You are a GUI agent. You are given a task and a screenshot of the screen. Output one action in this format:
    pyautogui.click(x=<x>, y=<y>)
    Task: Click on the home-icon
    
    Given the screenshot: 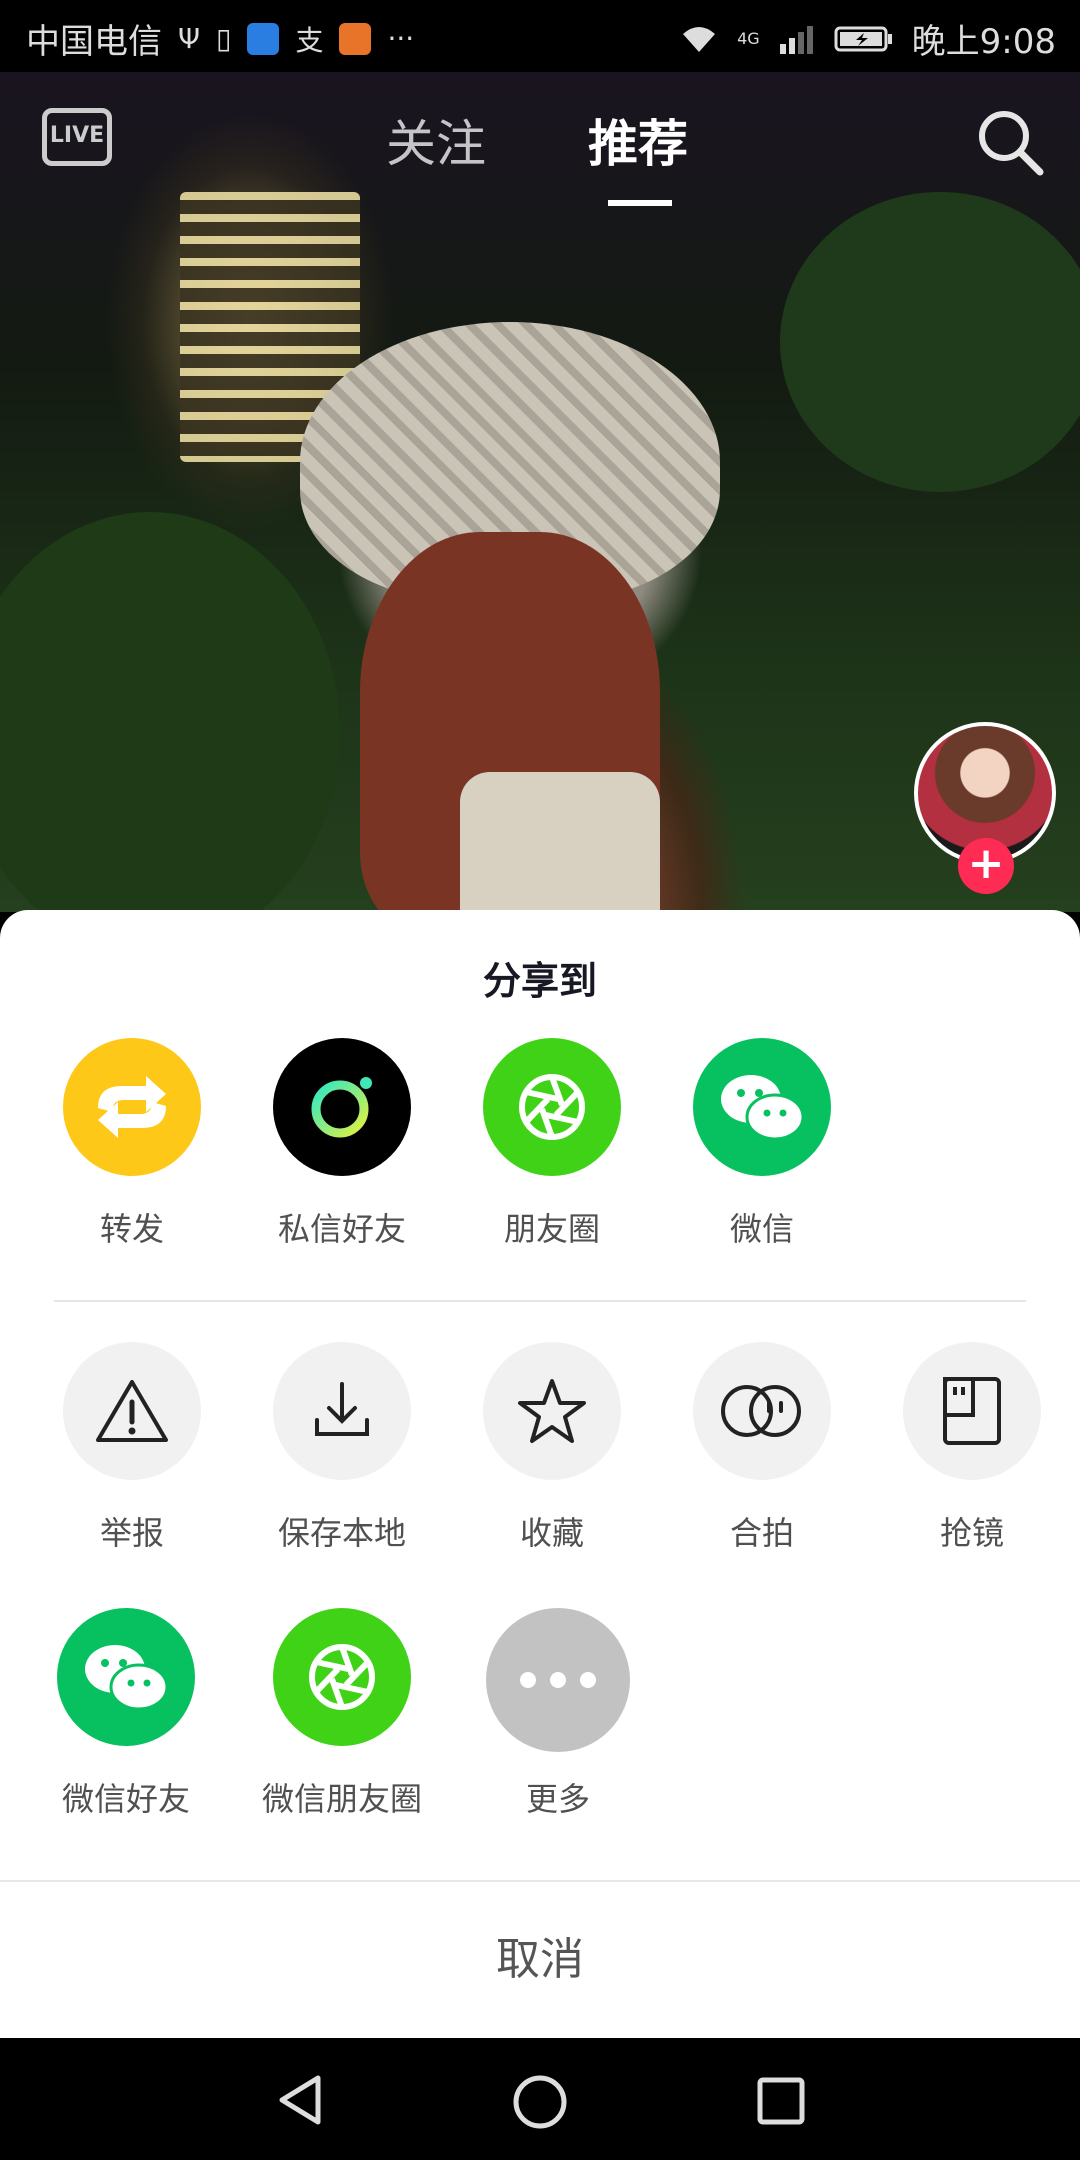 What is the action you would take?
    pyautogui.click(x=540, y=2102)
    